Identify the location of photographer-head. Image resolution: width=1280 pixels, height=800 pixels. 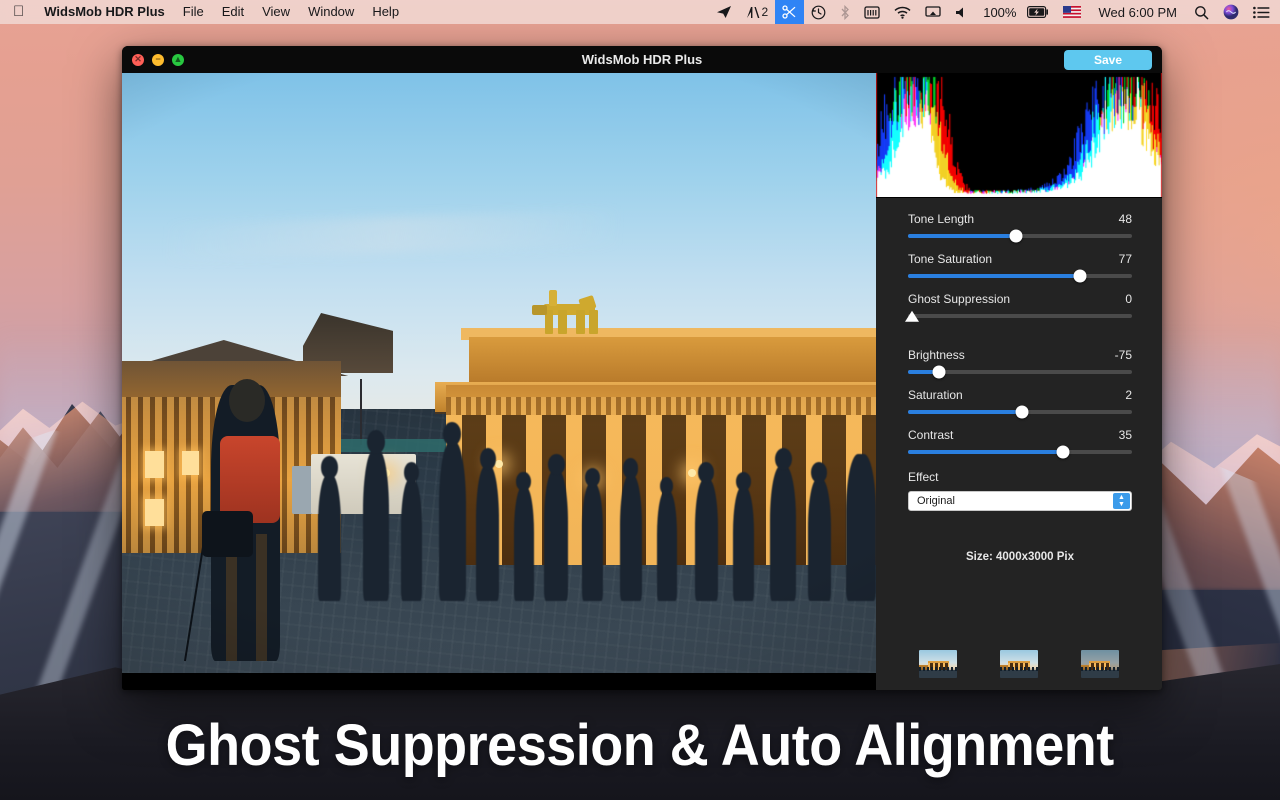
(247, 400).